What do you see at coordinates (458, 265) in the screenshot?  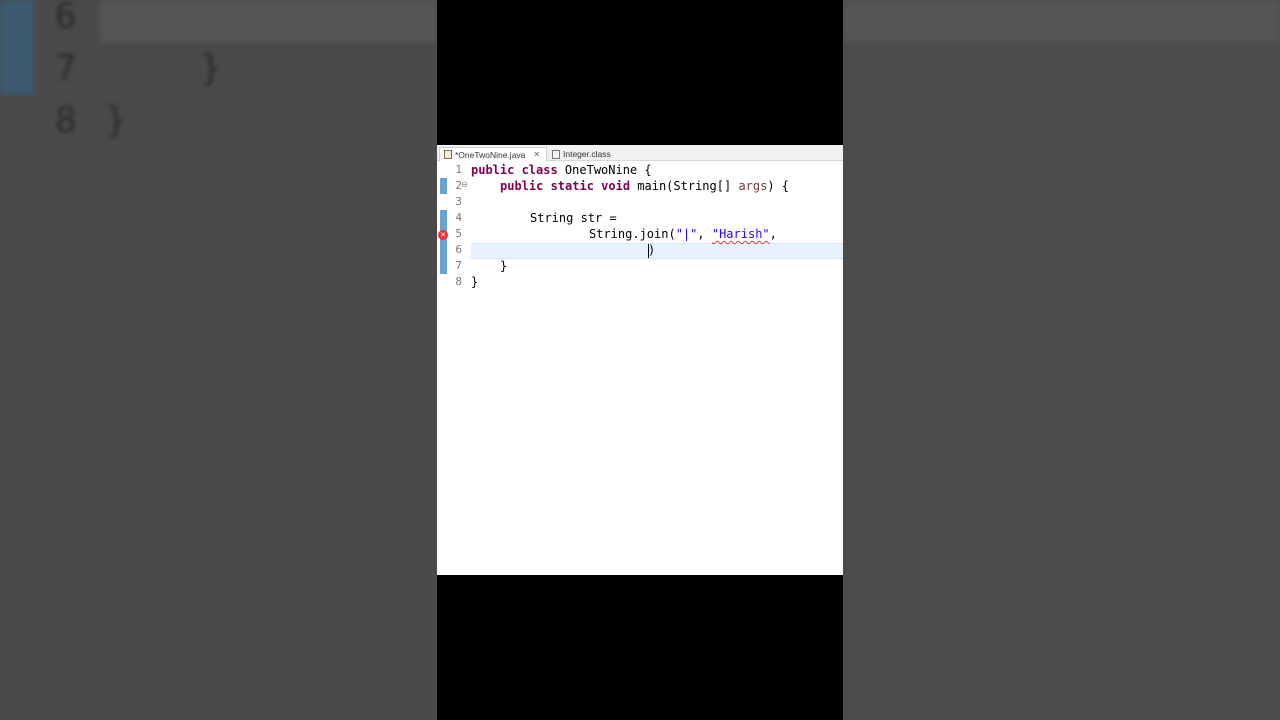 I see `line-number: 7` at bounding box center [458, 265].